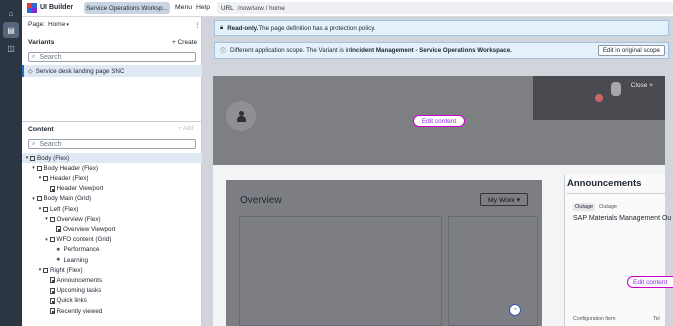  Describe the element at coordinates (57, 7) in the screenshot. I see `app-title: UI Builder` at that location.